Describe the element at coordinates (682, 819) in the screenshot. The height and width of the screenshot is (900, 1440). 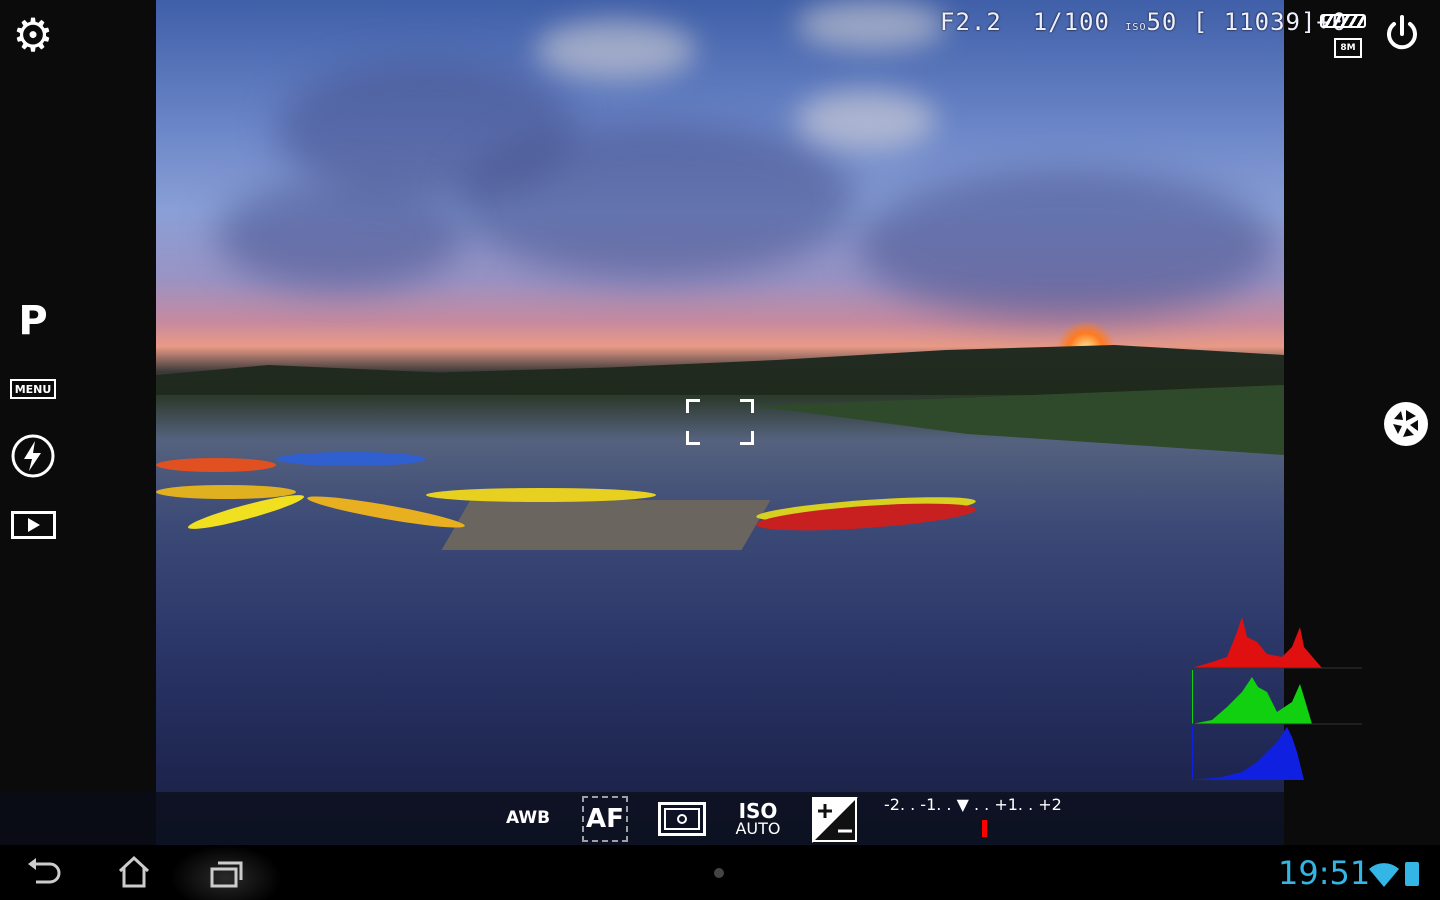
I see `metering-icon` at that location.